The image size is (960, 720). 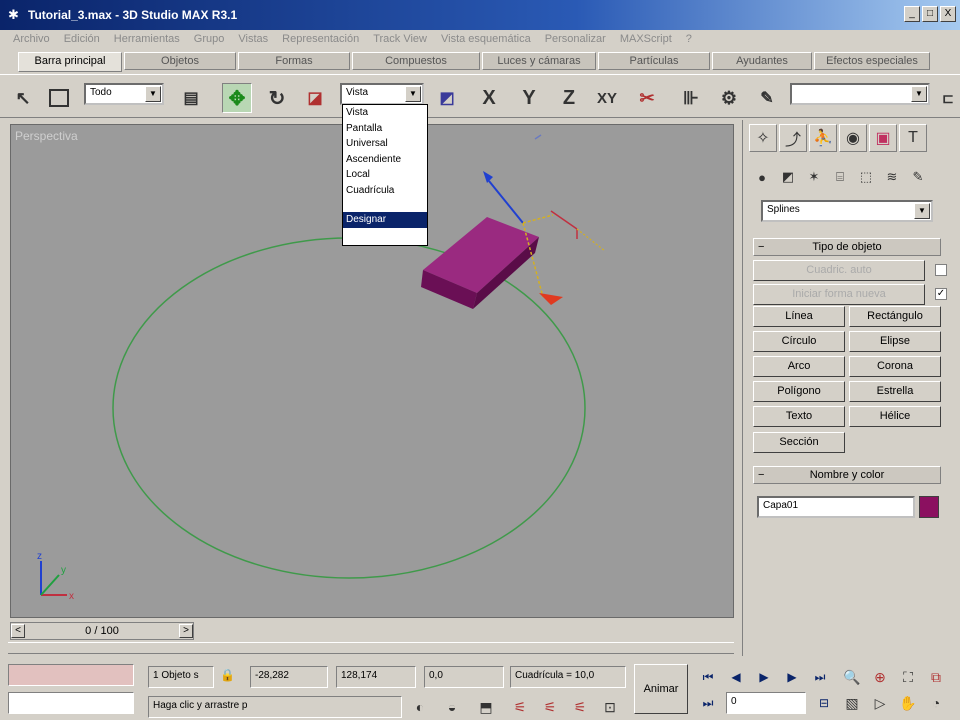 What do you see at coordinates (575, 40) in the screenshot?
I see `menu-personalizar: Personalizar` at bounding box center [575, 40].